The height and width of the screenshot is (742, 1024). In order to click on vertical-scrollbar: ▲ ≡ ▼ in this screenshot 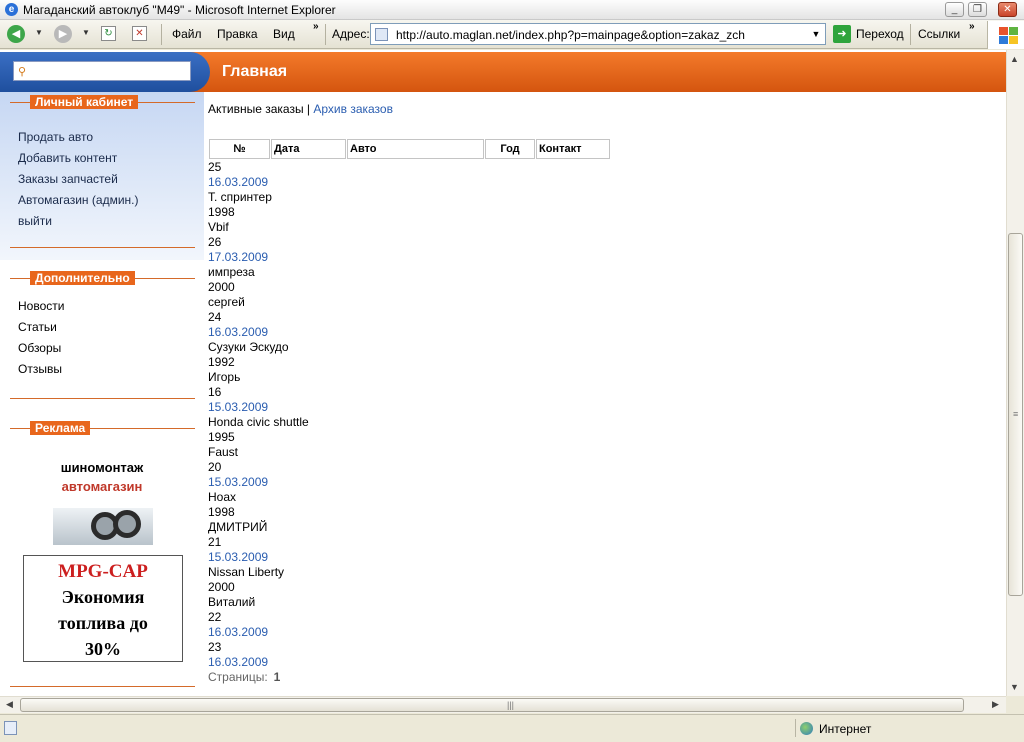, I will do `click(1015, 373)`.